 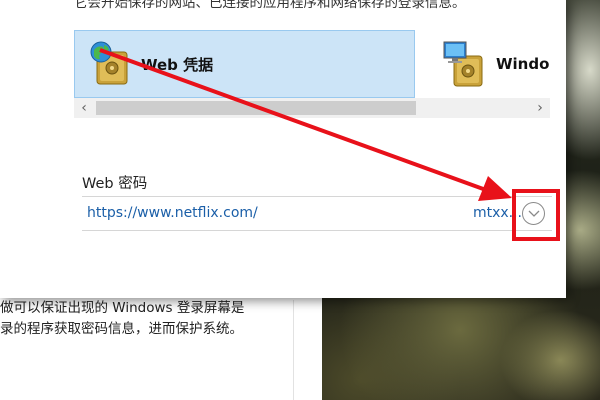 I want to click on tile-label: Web 凭据, so click(x=177, y=64).